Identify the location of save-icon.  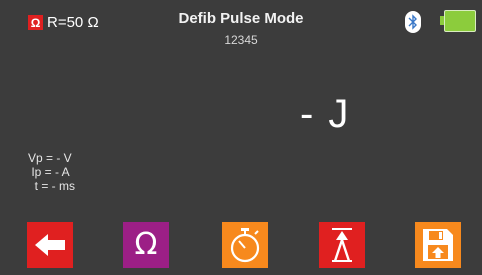
(438, 245).